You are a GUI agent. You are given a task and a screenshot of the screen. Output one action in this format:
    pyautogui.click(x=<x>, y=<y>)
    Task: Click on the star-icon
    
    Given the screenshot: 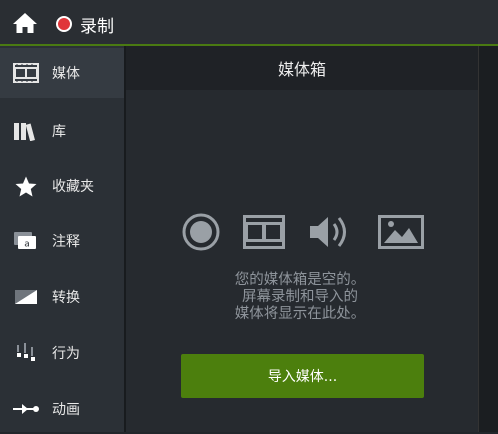 What is the action you would take?
    pyautogui.click(x=26, y=186)
    